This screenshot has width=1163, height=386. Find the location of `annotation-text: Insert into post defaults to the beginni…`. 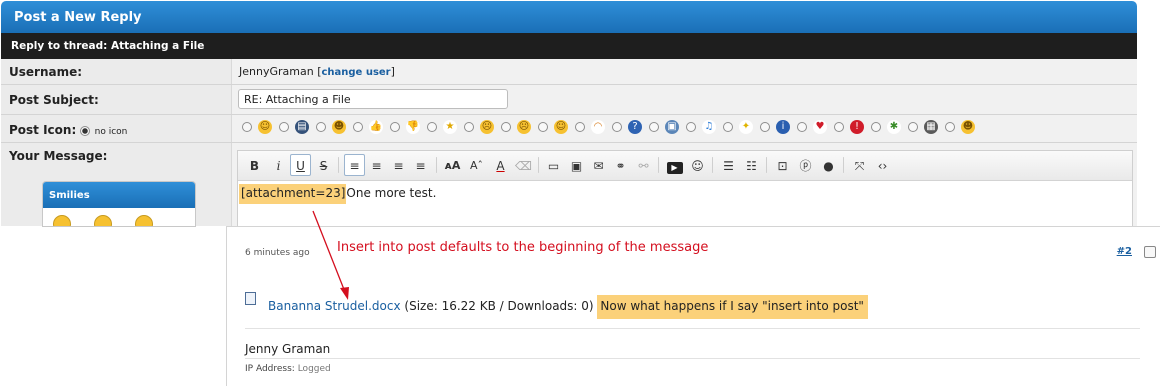

annotation-text: Insert into post defaults to the beginni… is located at coordinates (523, 247).